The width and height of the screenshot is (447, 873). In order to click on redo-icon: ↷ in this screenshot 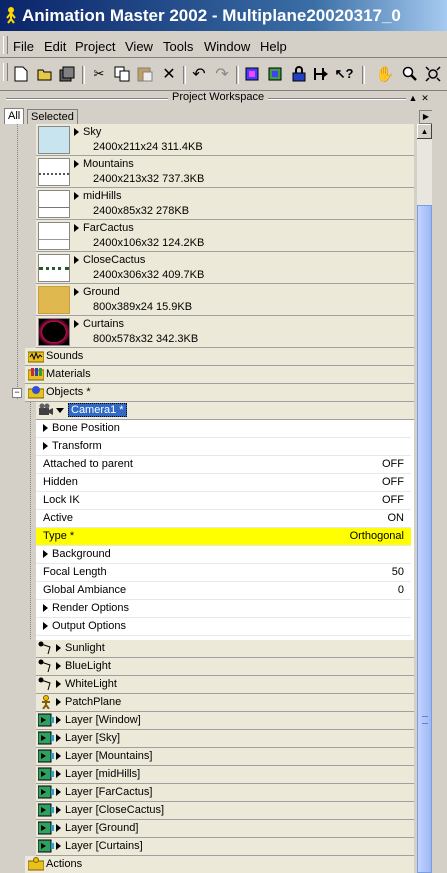, I will do `click(222, 74)`.